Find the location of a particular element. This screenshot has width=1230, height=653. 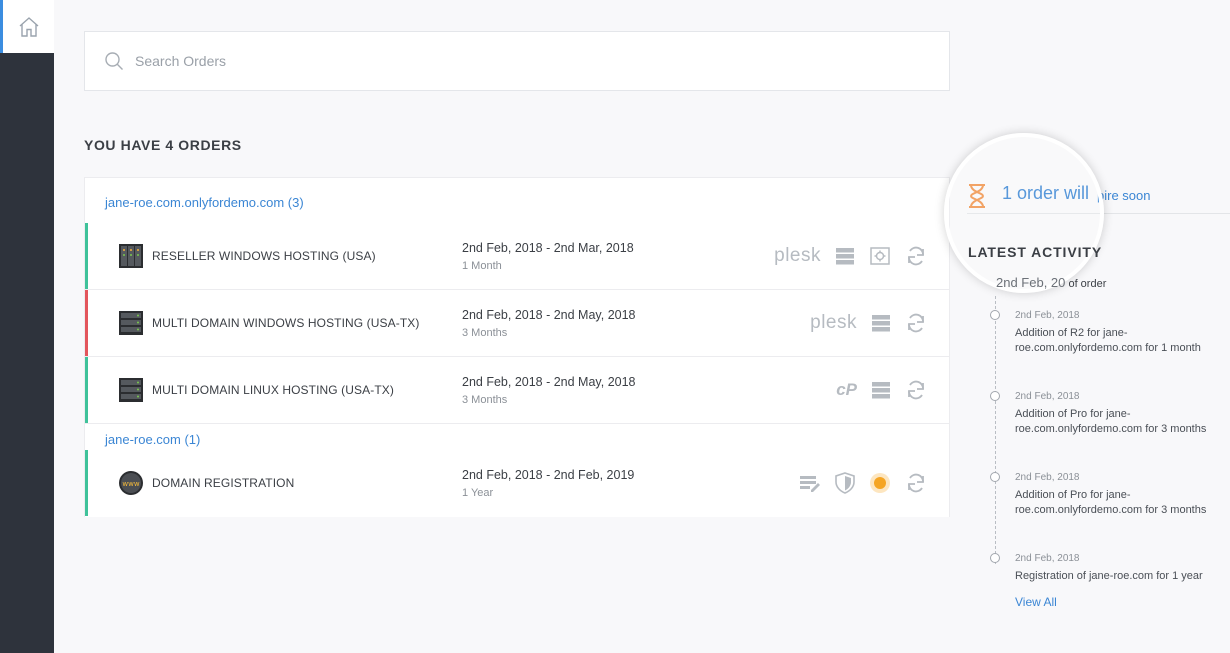

svg-text: www is located at coordinates (130, 484).